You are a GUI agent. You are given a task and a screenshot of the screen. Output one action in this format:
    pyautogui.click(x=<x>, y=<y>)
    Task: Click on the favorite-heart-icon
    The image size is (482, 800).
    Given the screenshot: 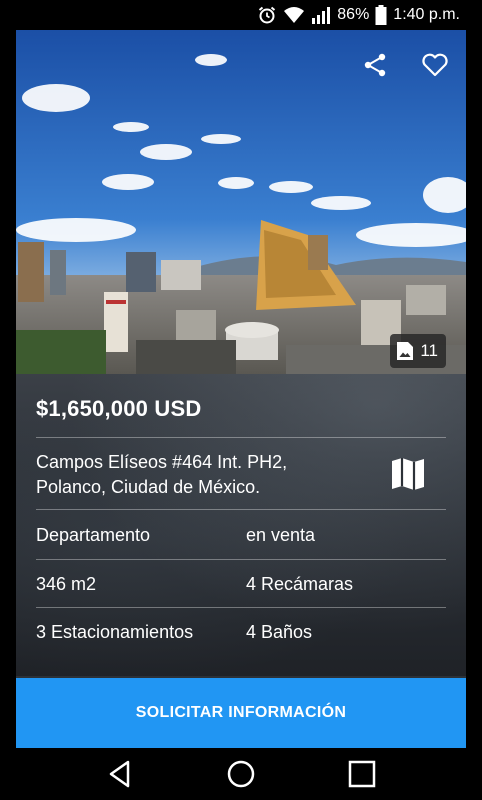 What is the action you would take?
    pyautogui.click(x=435, y=65)
    